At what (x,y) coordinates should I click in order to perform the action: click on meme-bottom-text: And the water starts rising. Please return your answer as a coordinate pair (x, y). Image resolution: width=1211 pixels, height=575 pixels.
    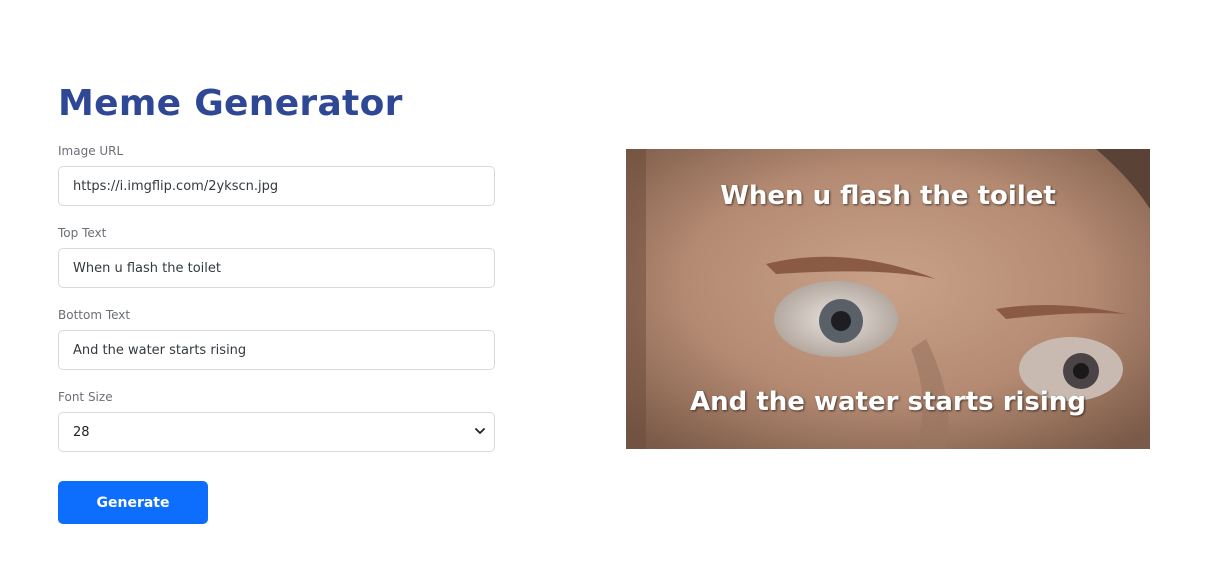
    Looking at the image, I should click on (888, 402).